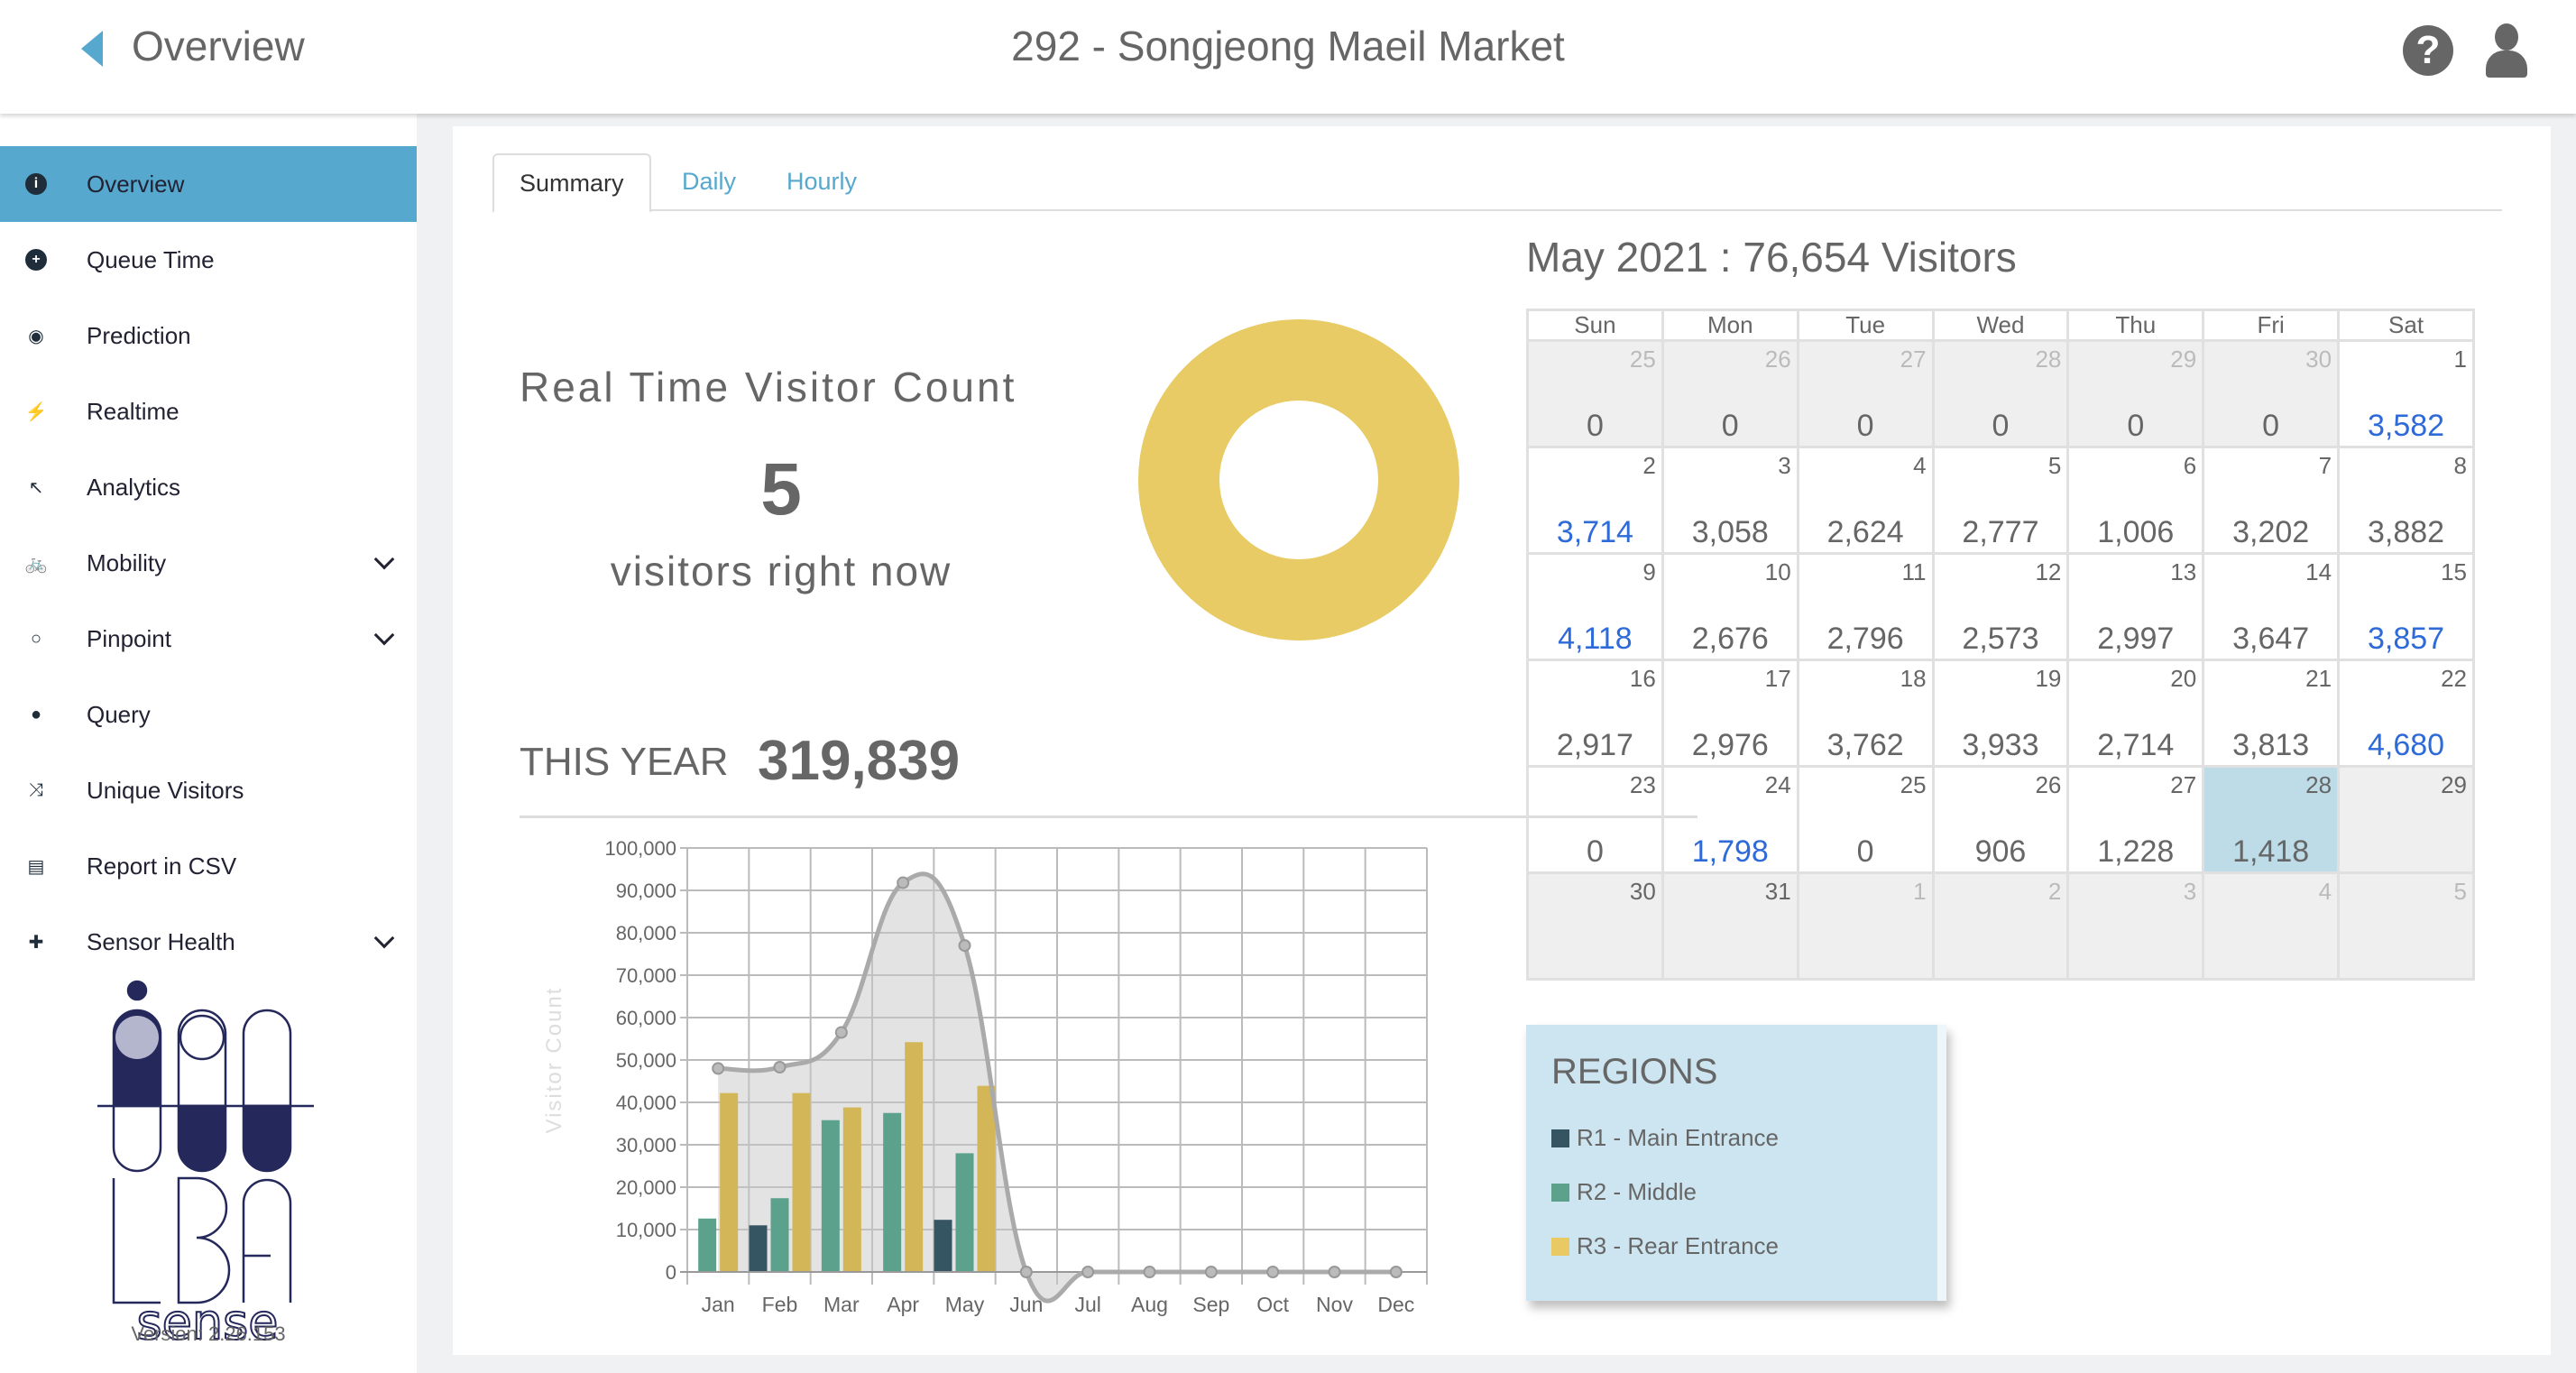  What do you see at coordinates (208, 790) in the screenshot?
I see `sidebar-item-unique-visitors: ⤨ Unique Visitors` at bounding box center [208, 790].